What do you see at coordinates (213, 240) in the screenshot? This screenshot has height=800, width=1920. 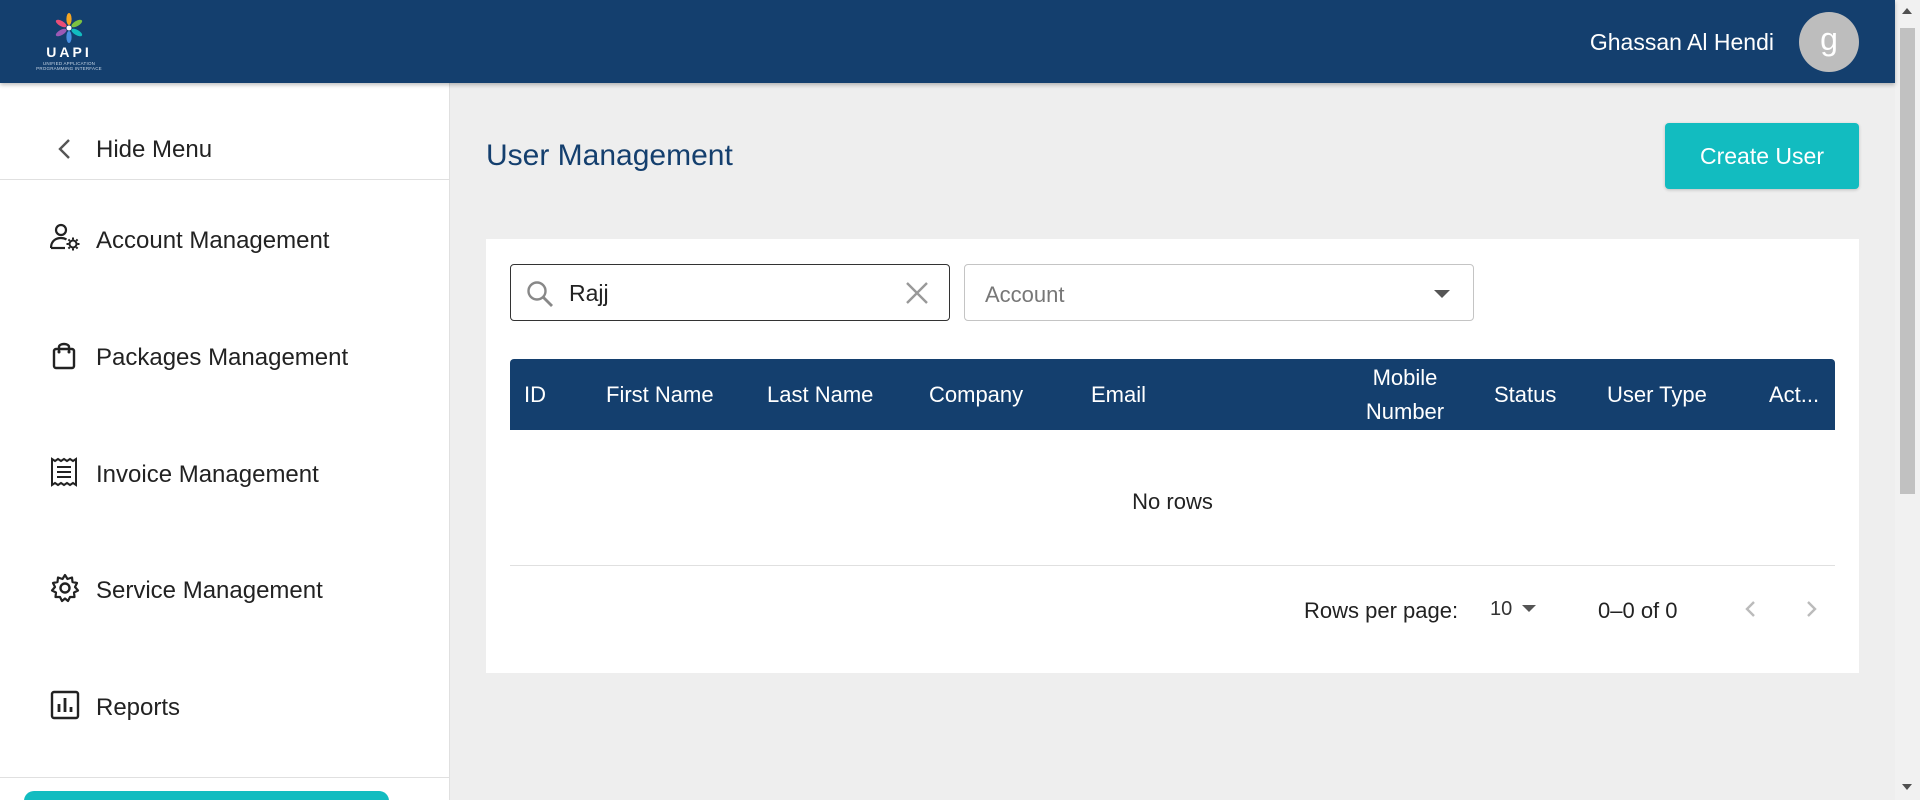 I see `sidebar-item-label: Account Management` at bounding box center [213, 240].